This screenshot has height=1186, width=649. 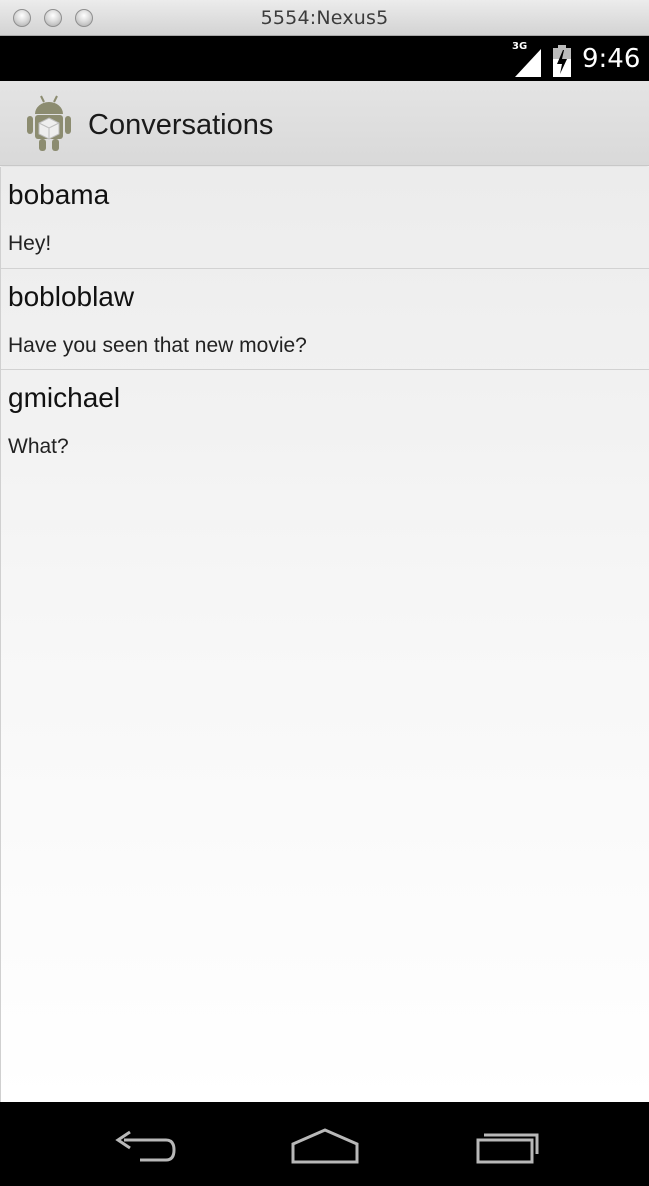 I want to click on conversation-message: What?, so click(x=38, y=446).